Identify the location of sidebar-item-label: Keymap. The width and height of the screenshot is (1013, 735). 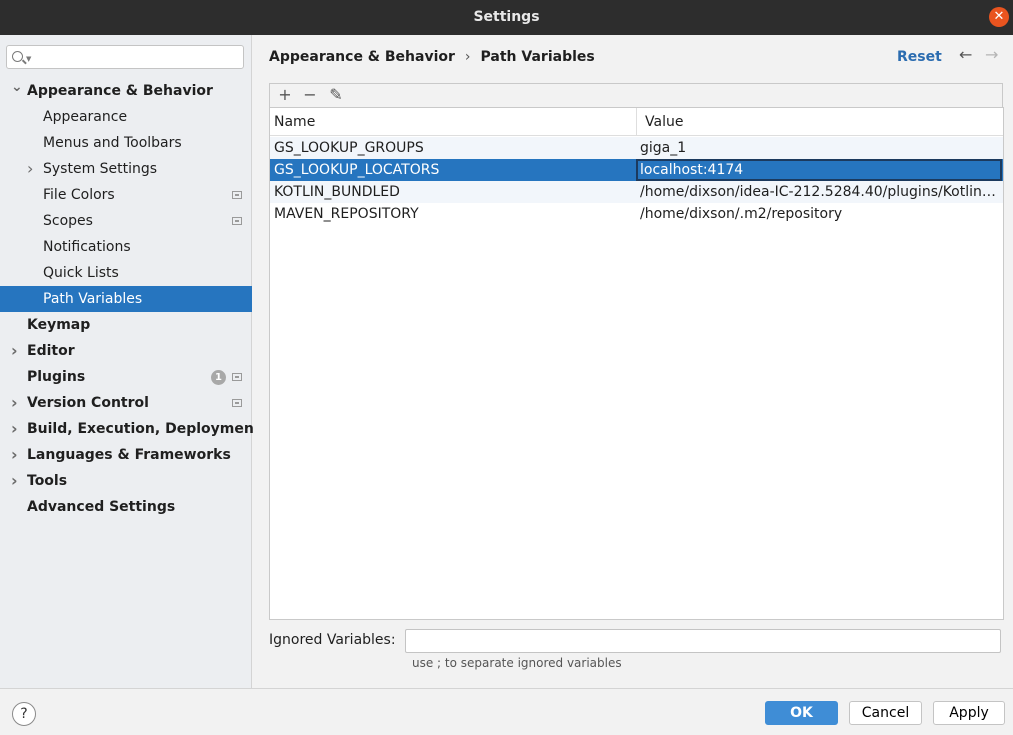
(59, 325).